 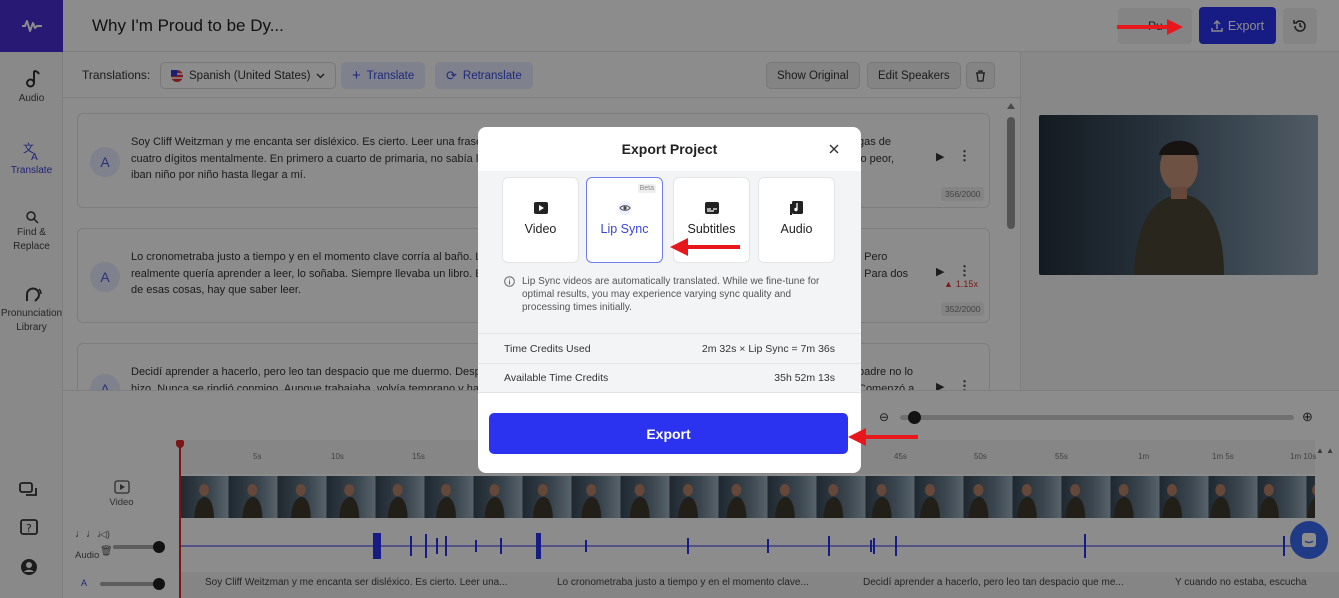 What do you see at coordinates (556, 378) in the screenshot?
I see `row-label: Available Time Credits` at bounding box center [556, 378].